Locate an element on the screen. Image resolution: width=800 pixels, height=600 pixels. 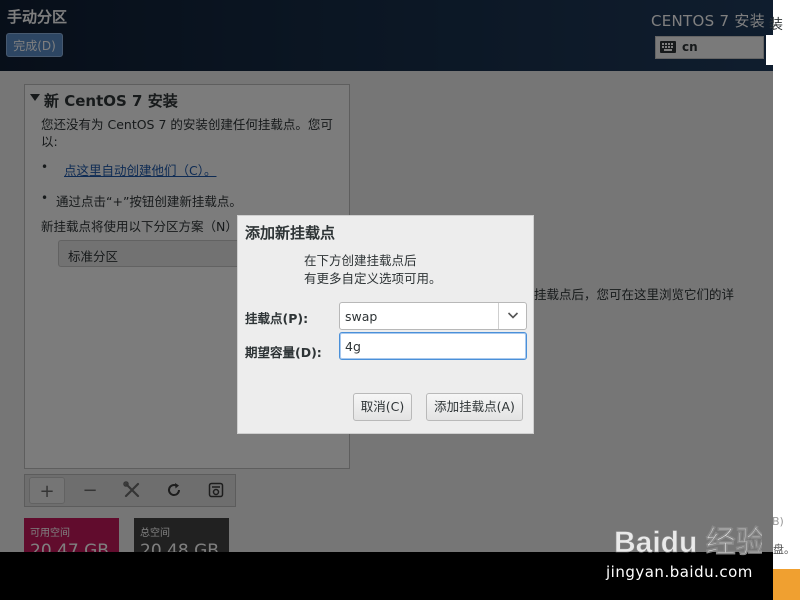
add-mount-point-confirm-button: 添加挂载点(A) is located at coordinates (474, 407).